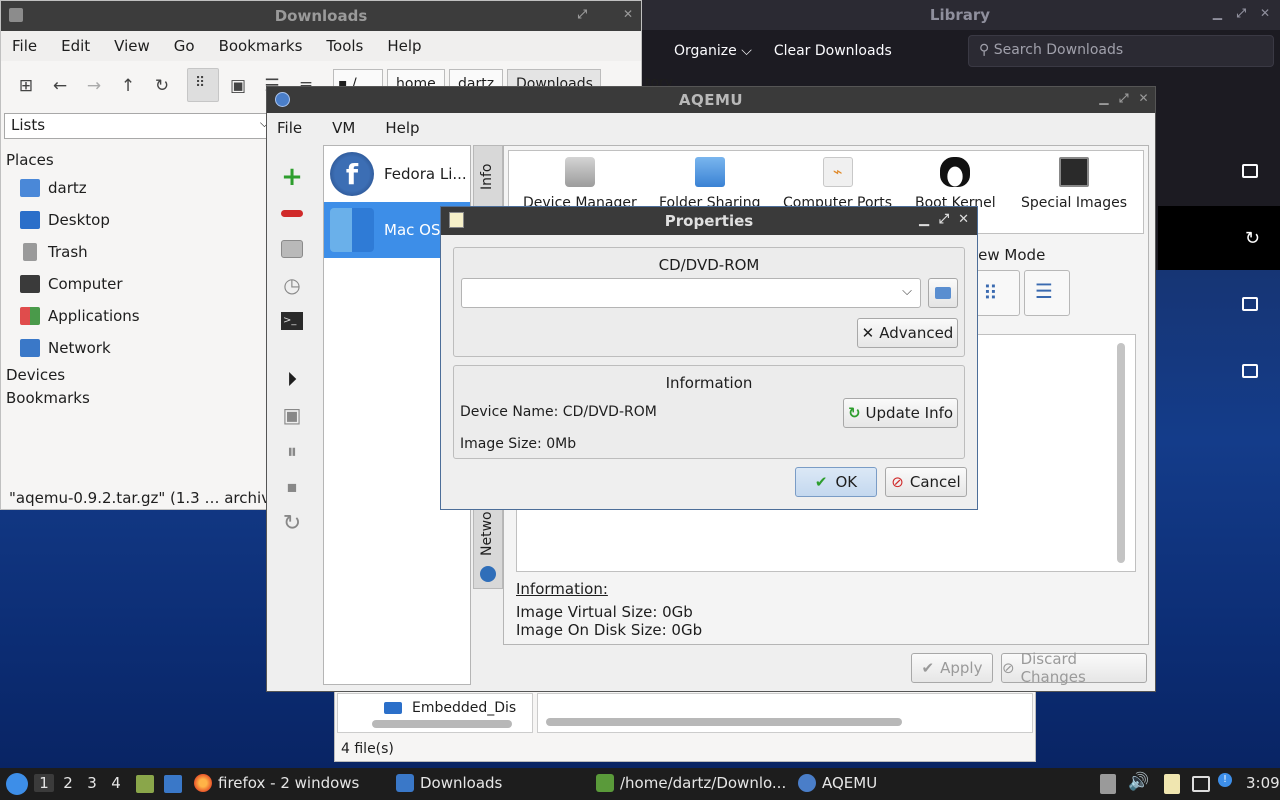 The image size is (1280, 800). Describe the element at coordinates (60, 86) in the screenshot. I see `back-icon: ←` at that location.